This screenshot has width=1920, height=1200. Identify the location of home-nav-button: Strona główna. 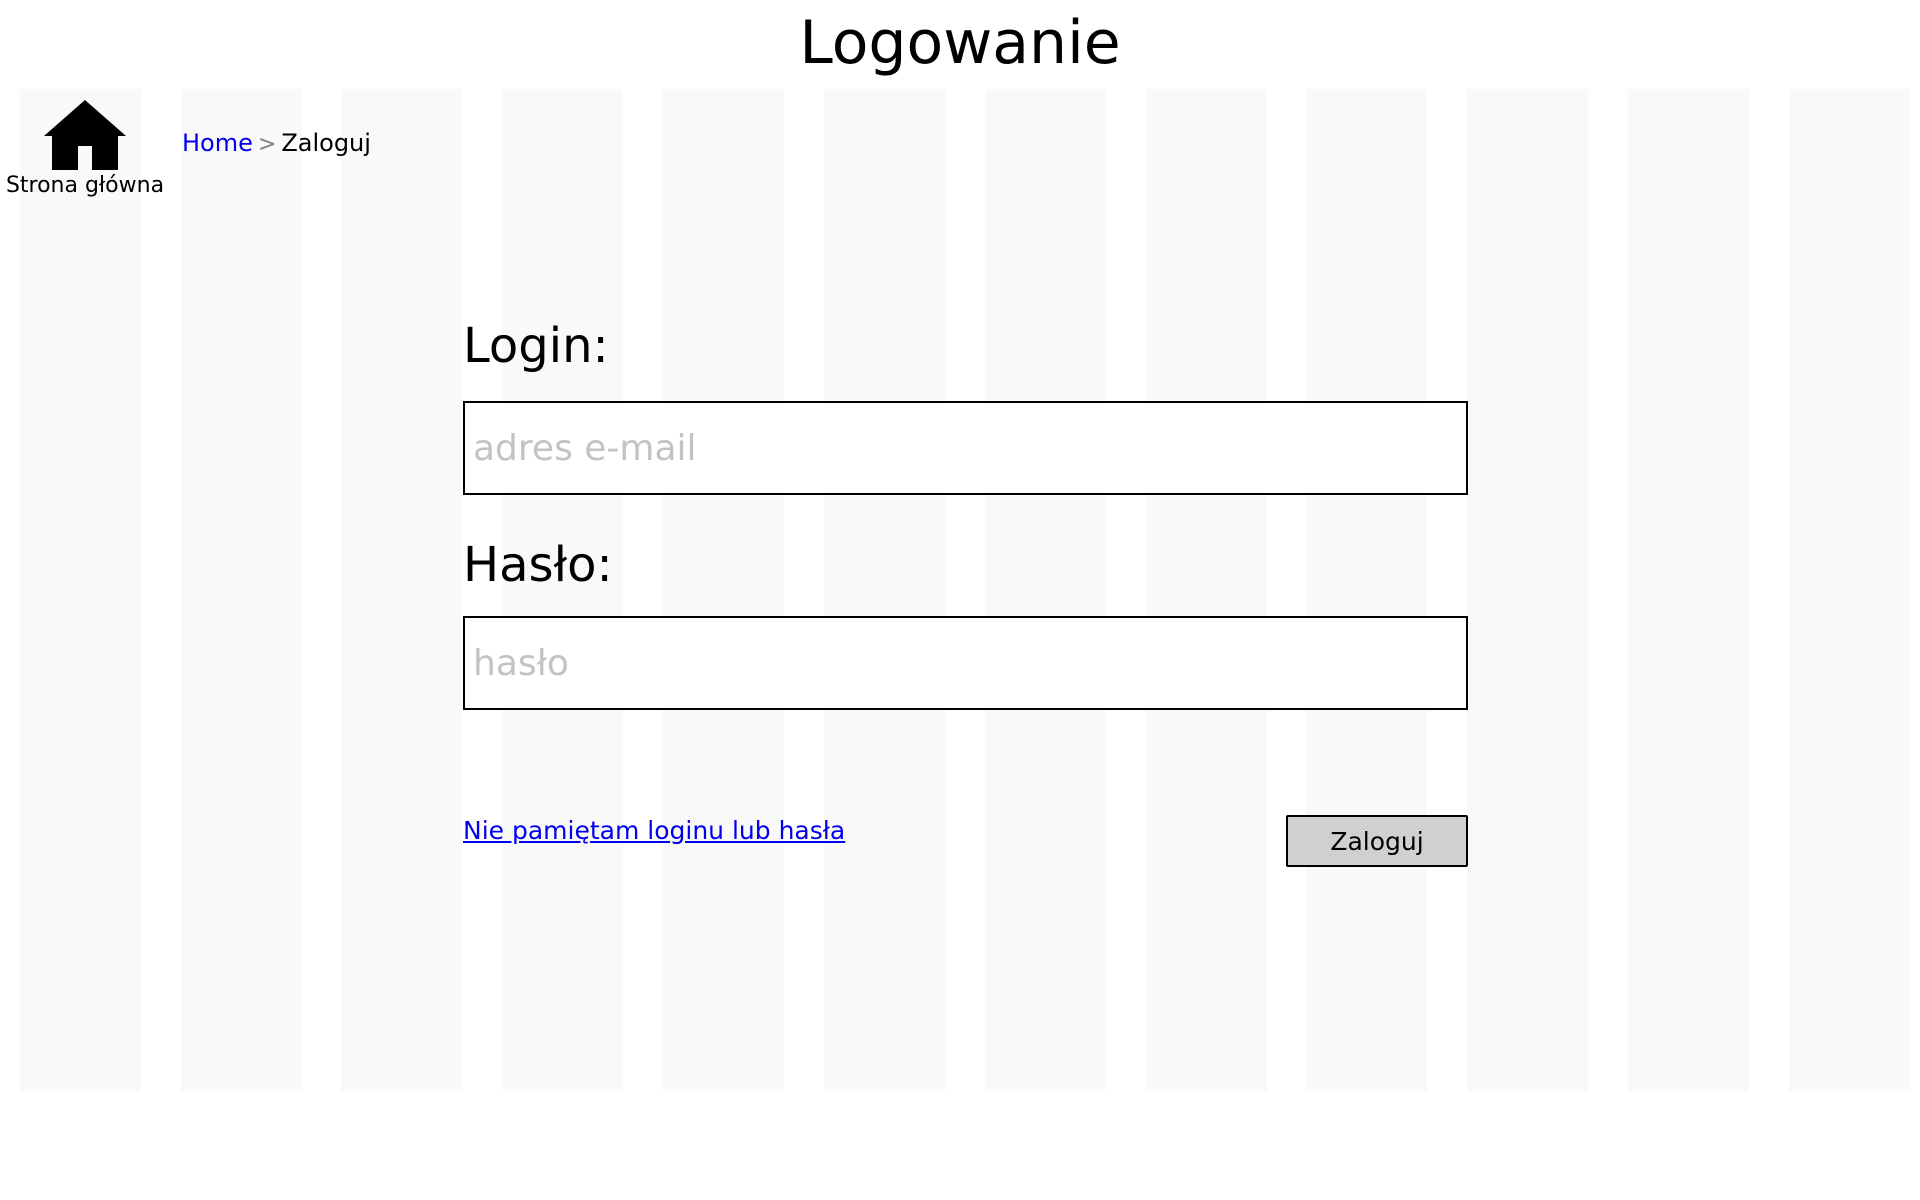
(85, 149).